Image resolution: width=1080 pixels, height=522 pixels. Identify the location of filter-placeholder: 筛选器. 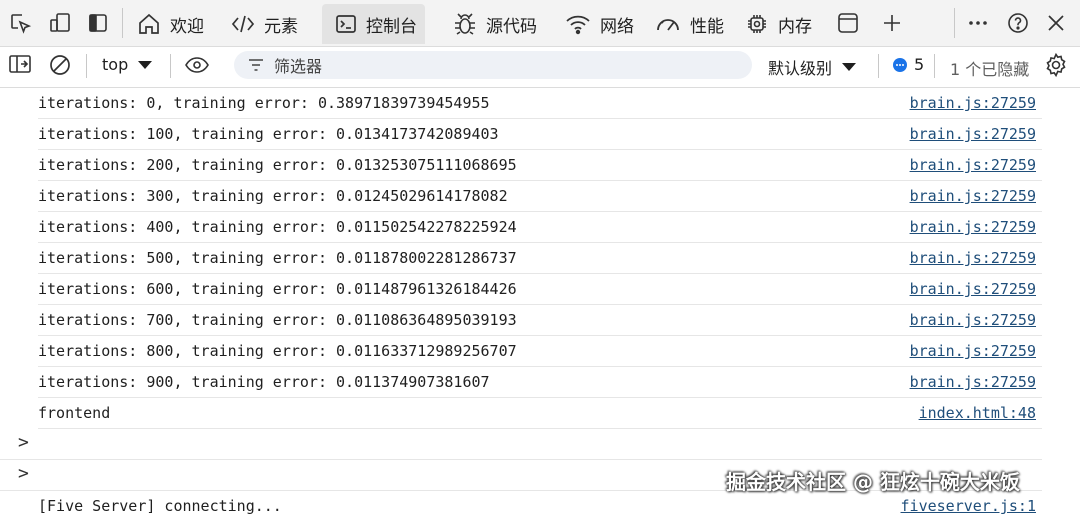
(298, 66).